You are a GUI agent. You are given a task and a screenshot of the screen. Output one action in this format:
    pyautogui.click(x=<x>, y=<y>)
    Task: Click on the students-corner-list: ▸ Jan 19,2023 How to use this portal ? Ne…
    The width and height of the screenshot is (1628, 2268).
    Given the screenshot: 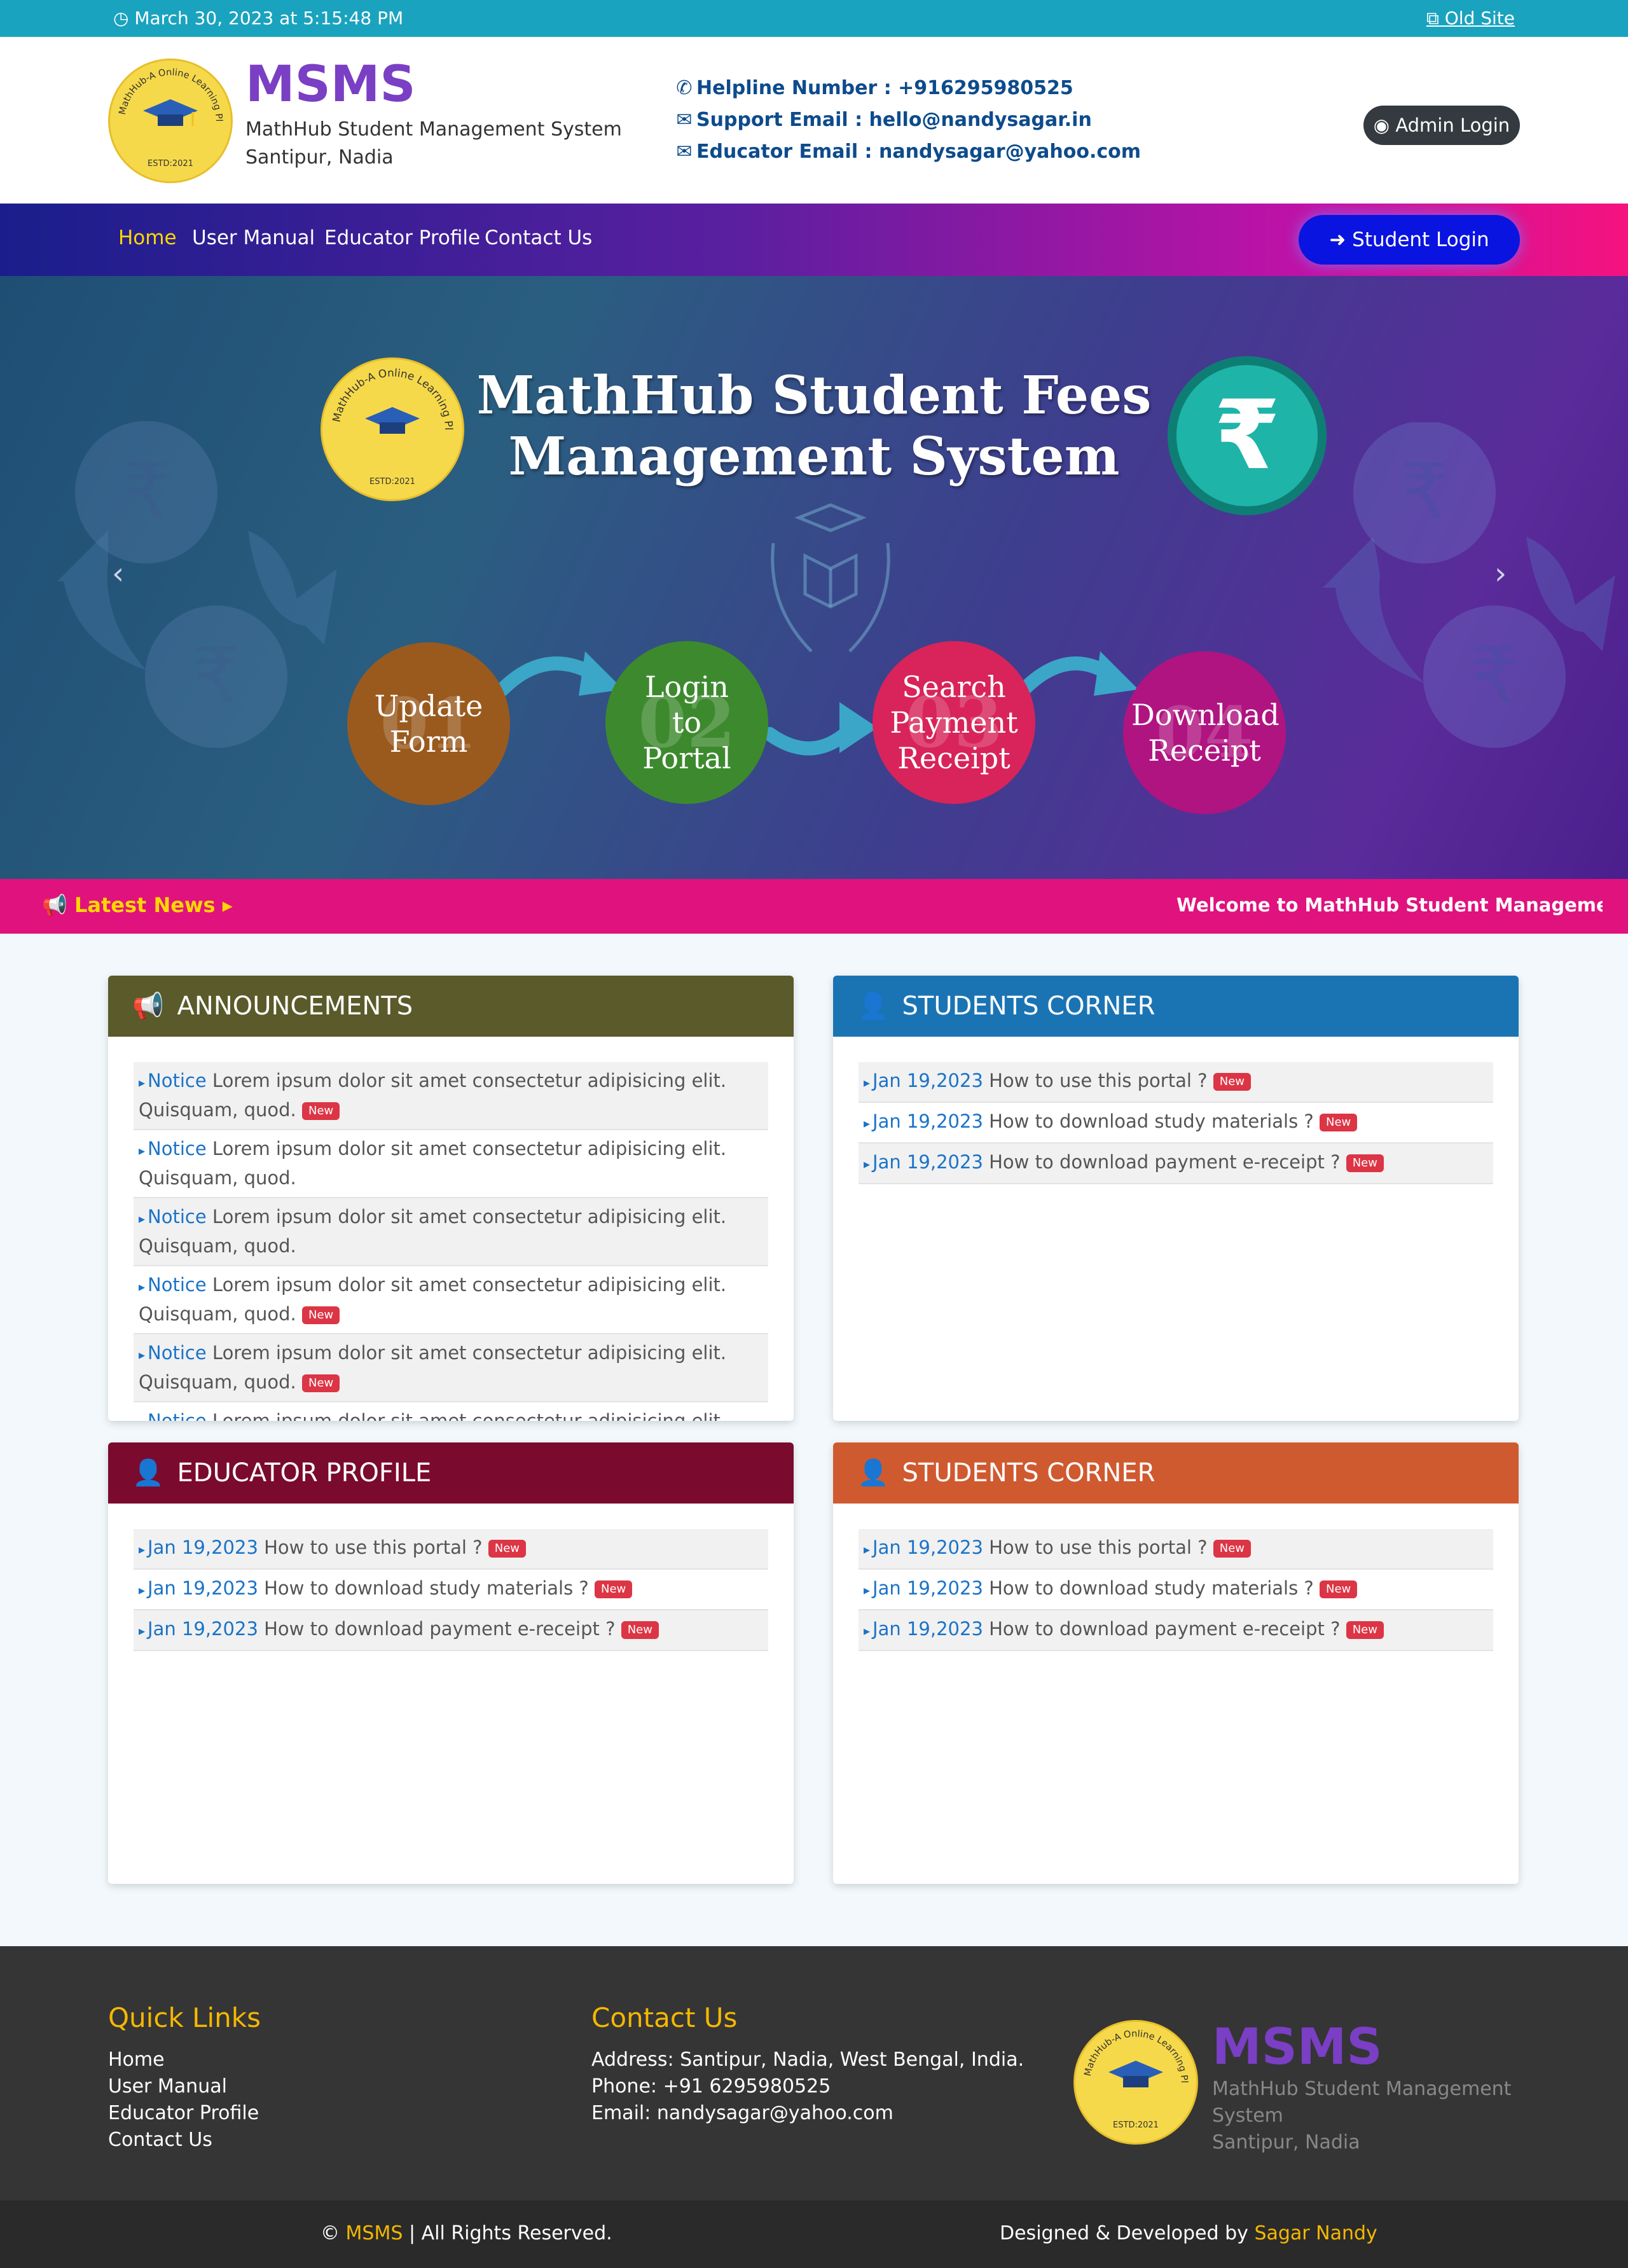 What is the action you would take?
    pyautogui.click(x=1176, y=1110)
    